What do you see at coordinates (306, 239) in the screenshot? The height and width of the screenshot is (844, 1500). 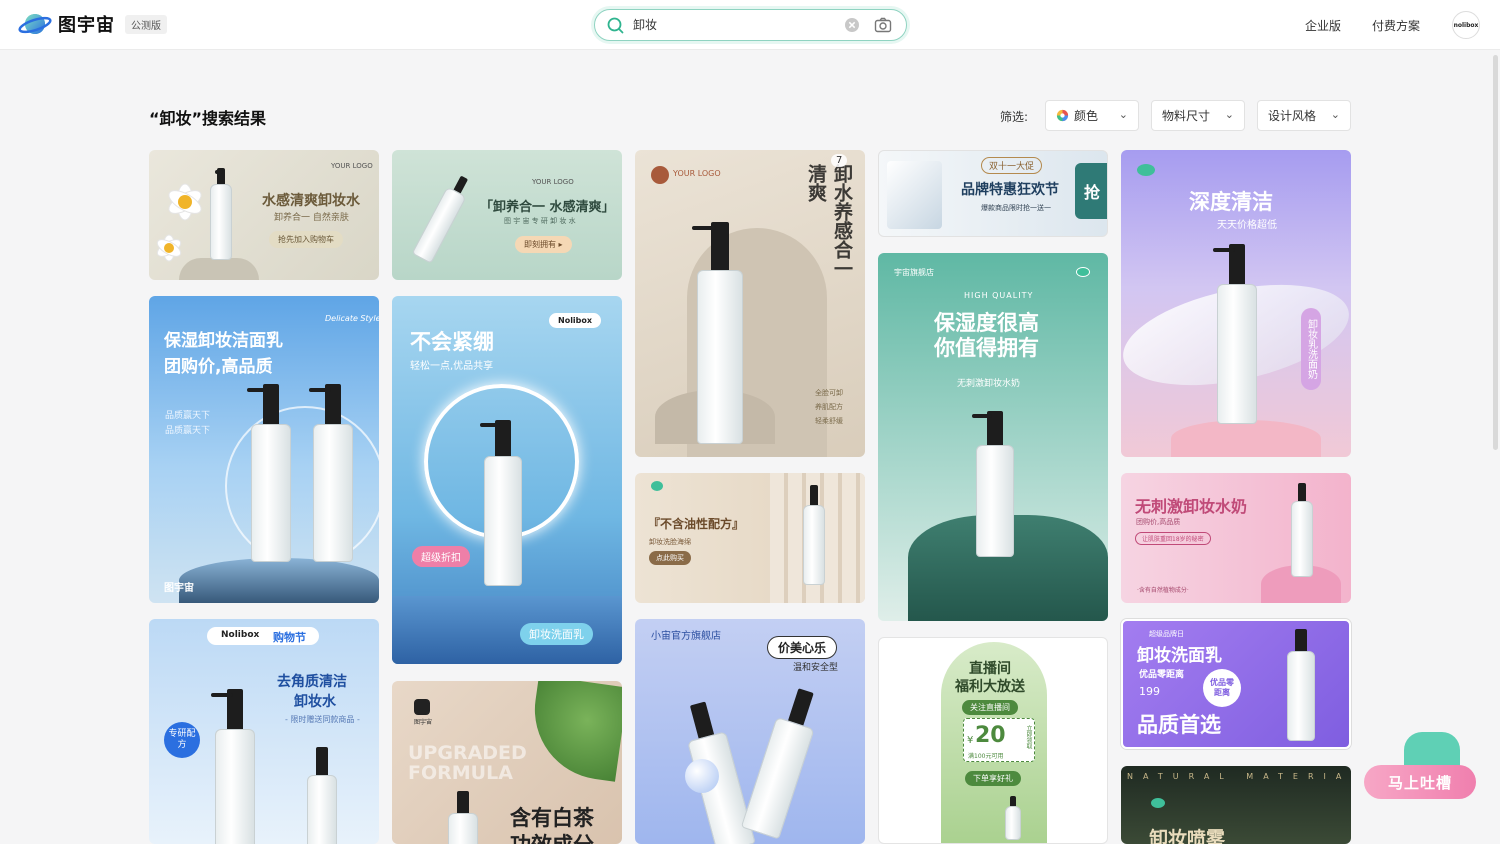 I see `card-cta: 抢先加入购物车` at bounding box center [306, 239].